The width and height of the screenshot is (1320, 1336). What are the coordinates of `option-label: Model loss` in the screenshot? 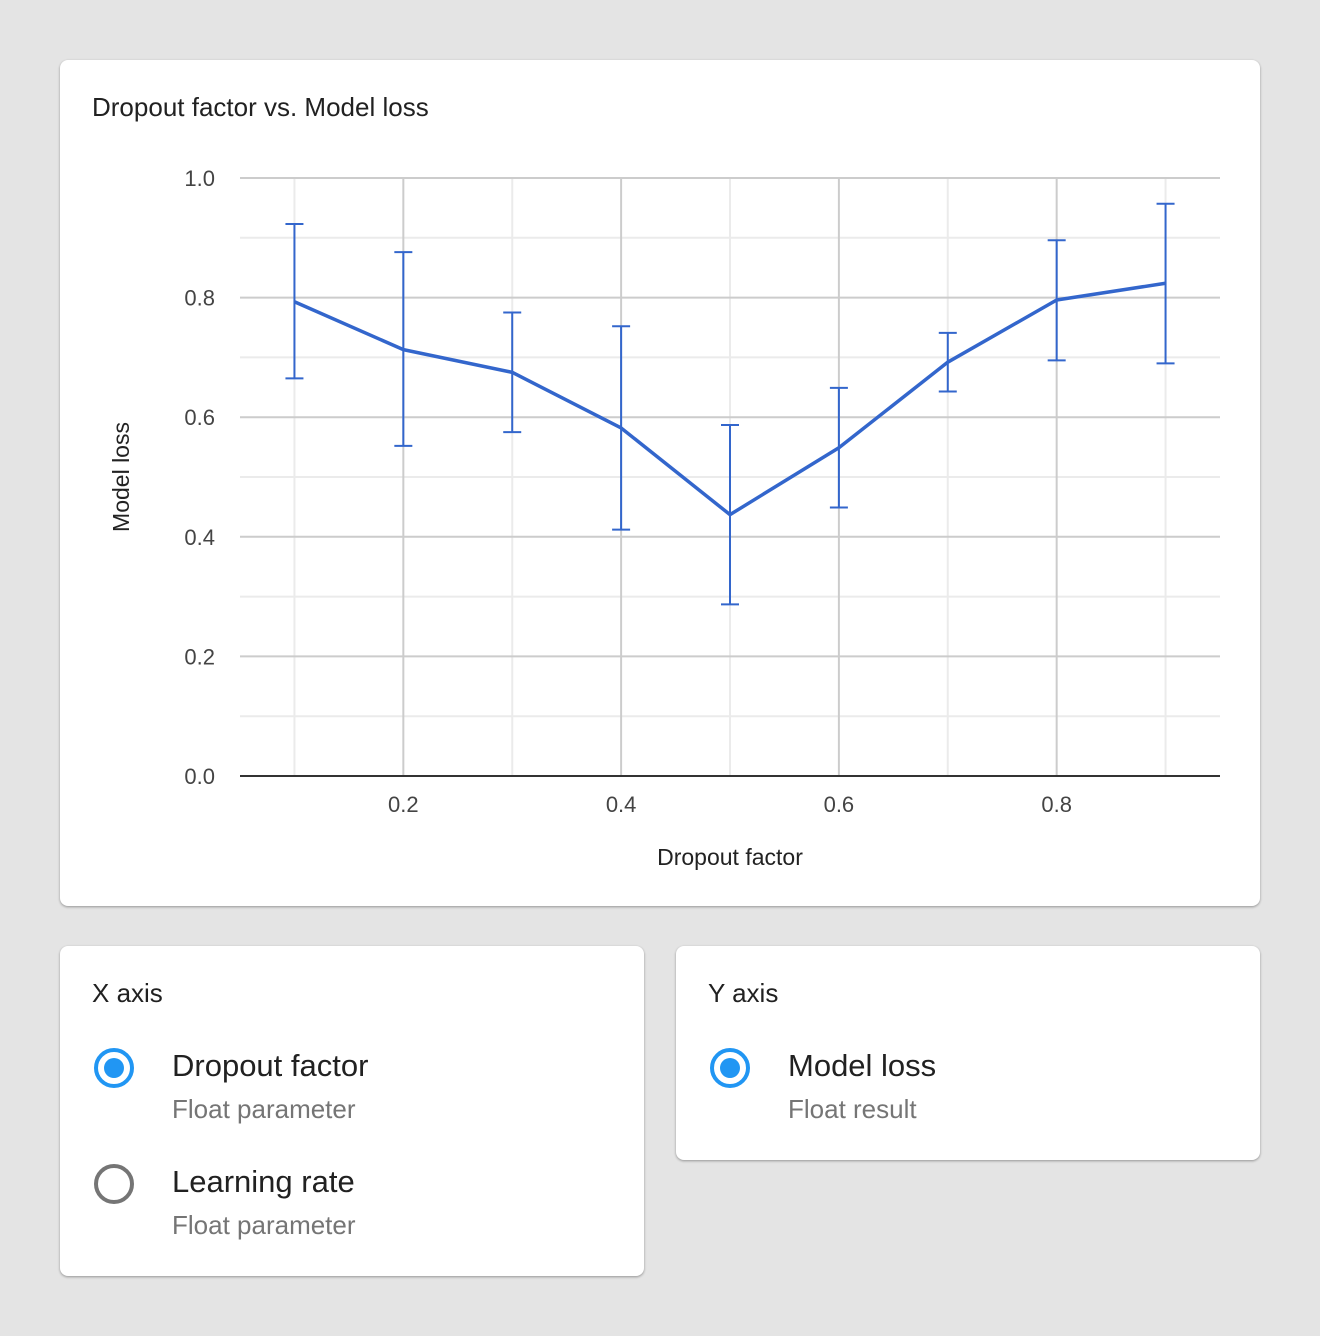 It's located at (862, 1065).